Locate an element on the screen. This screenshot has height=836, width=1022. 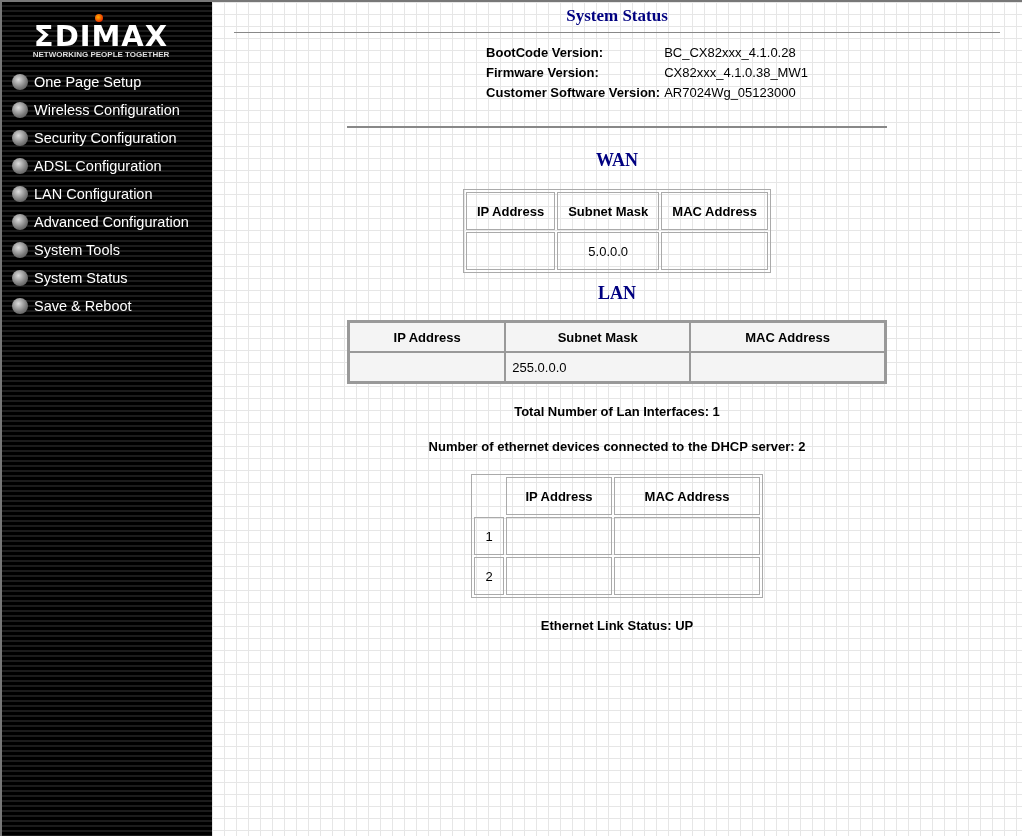
menu-link: Security Configuration is located at coordinates (105, 138).